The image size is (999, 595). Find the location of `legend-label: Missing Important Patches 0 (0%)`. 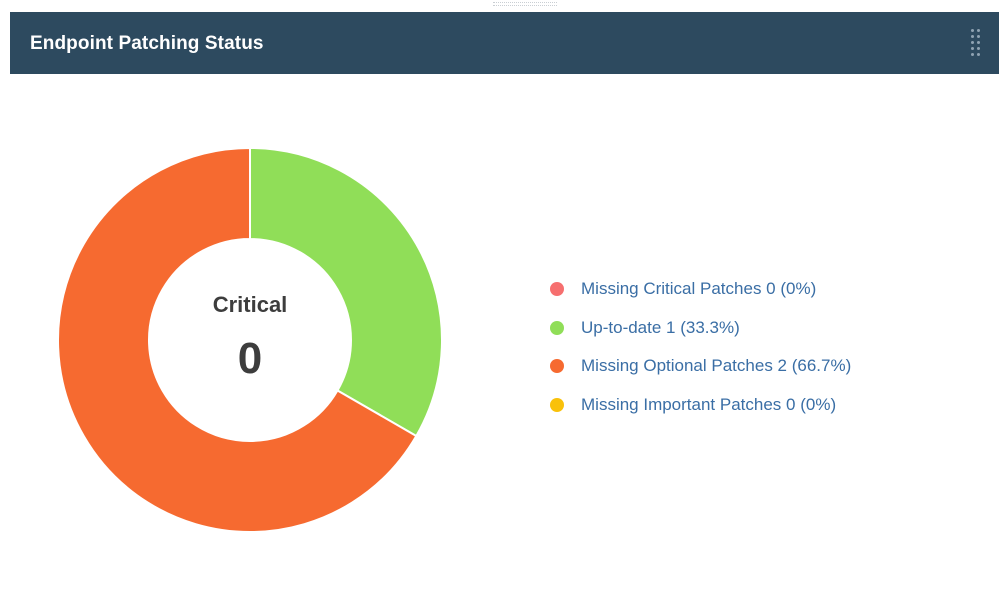

legend-label: Missing Important Patches 0 (0%) is located at coordinates (709, 404).